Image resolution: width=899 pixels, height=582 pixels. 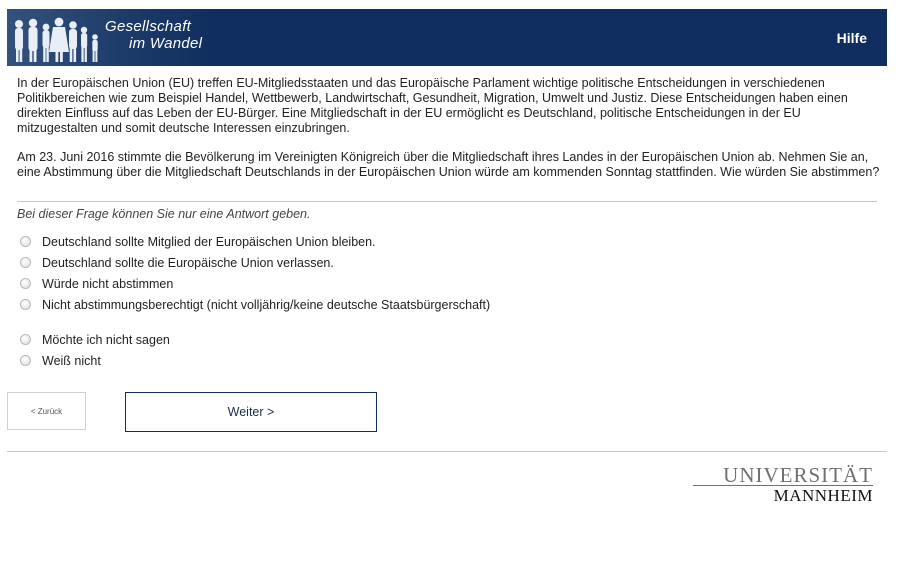 I want to click on option-label: Weiß nicht, so click(x=71, y=360).